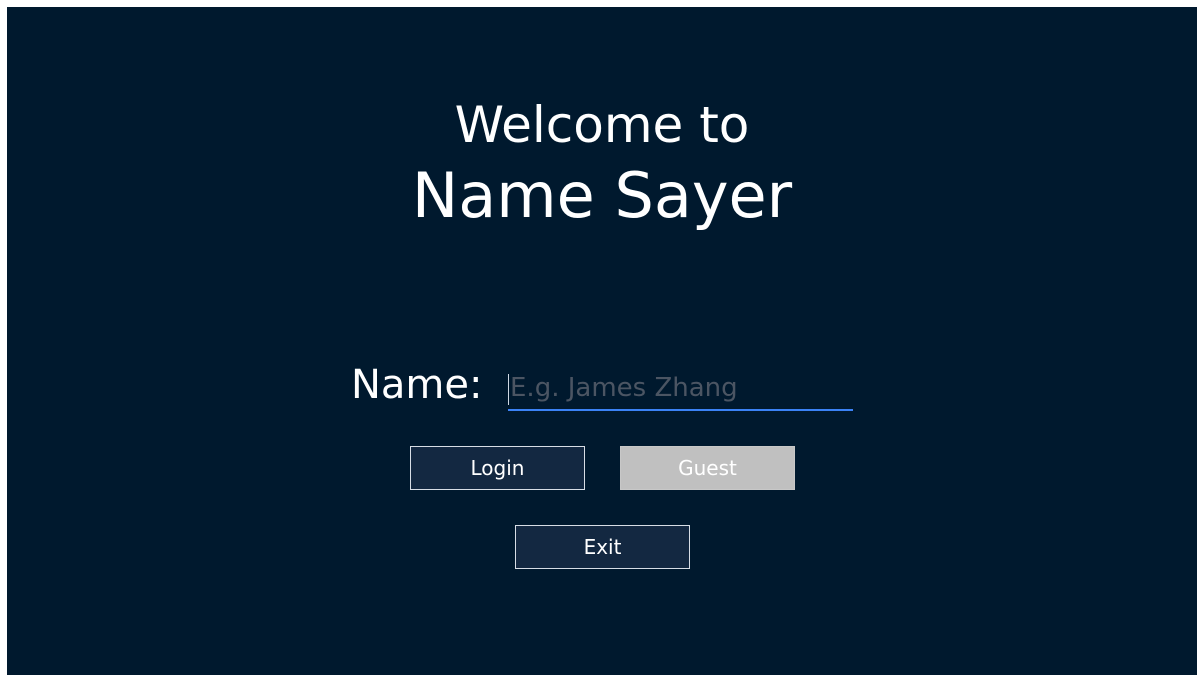 The image size is (1198, 675). What do you see at coordinates (602, 195) in the screenshot?
I see `app-title: Name Sayer` at bounding box center [602, 195].